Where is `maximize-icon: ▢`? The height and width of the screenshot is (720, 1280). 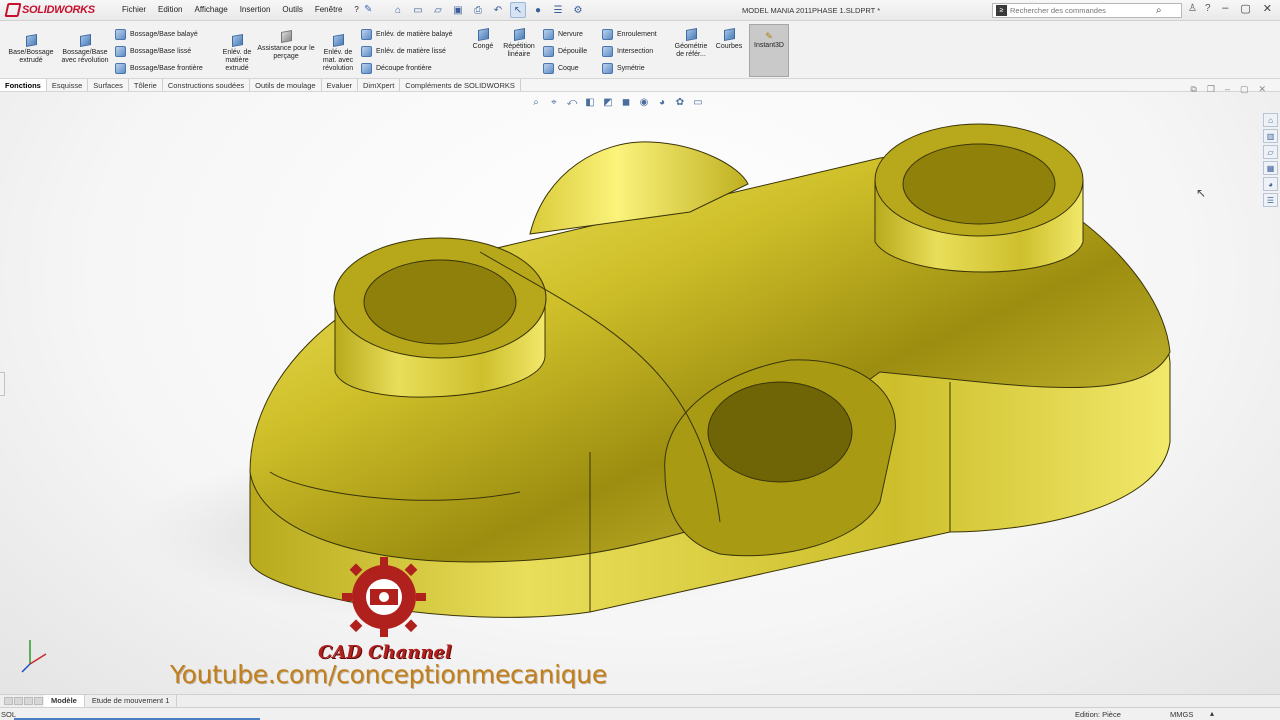 maximize-icon: ▢ is located at coordinates (1245, 8).